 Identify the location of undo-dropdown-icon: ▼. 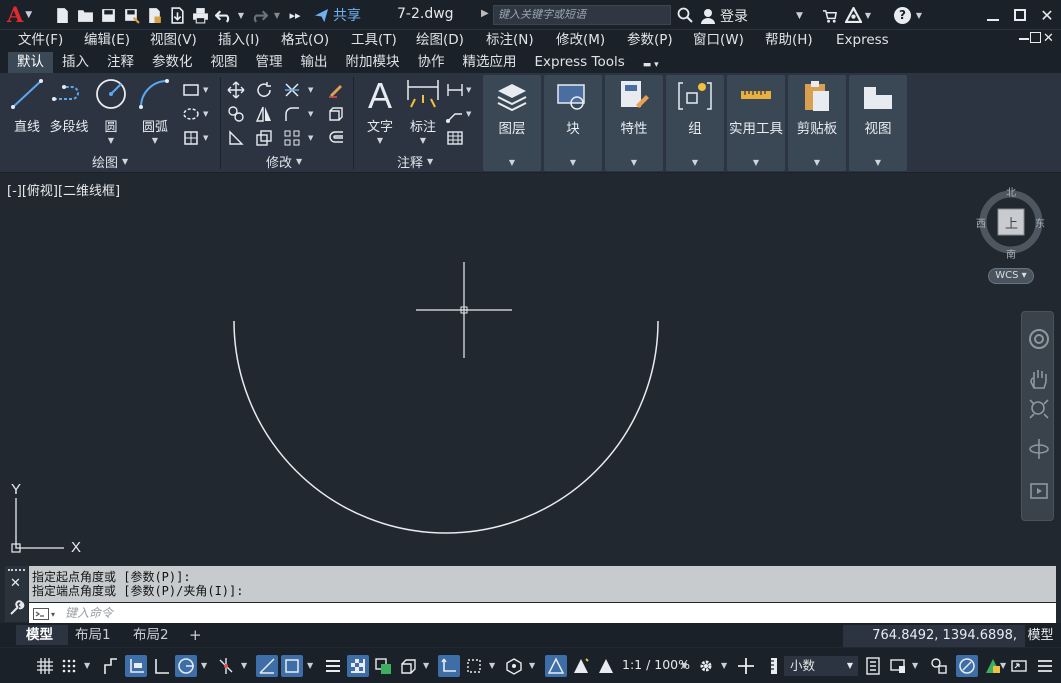
(241, 15).